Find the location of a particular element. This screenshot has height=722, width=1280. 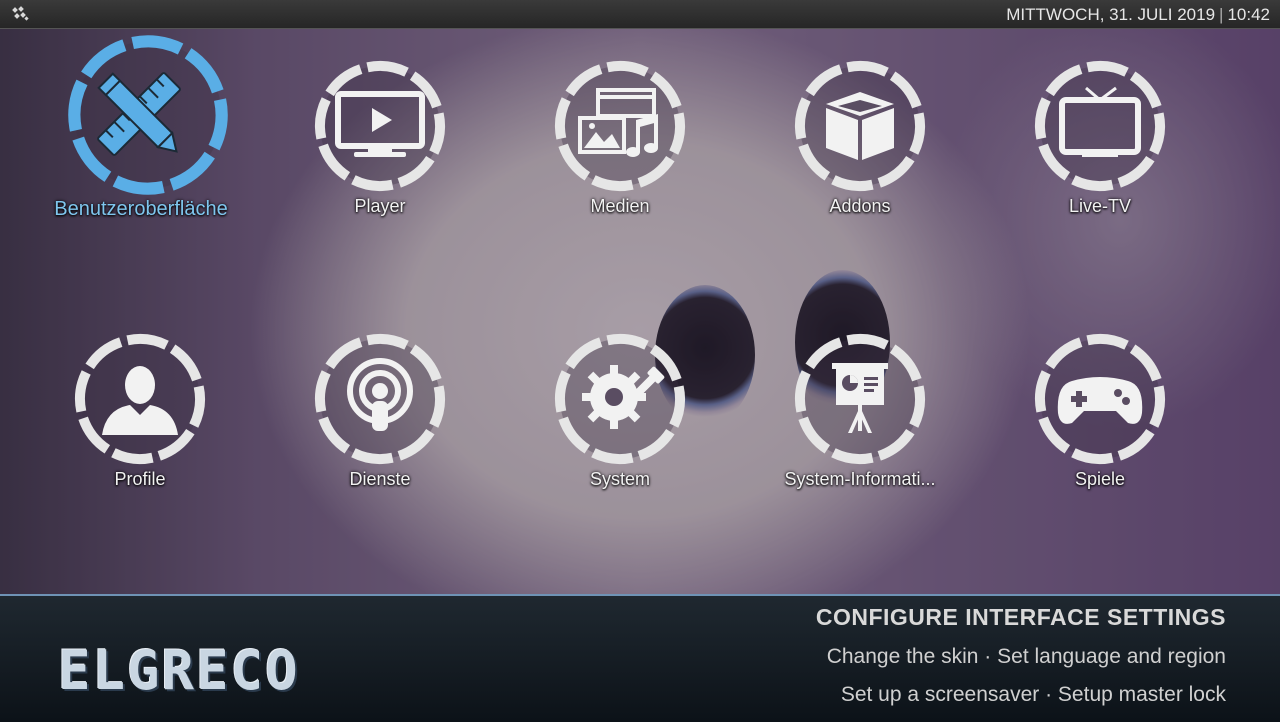

menu-item-label: Spiele is located at coordinates (1100, 479).